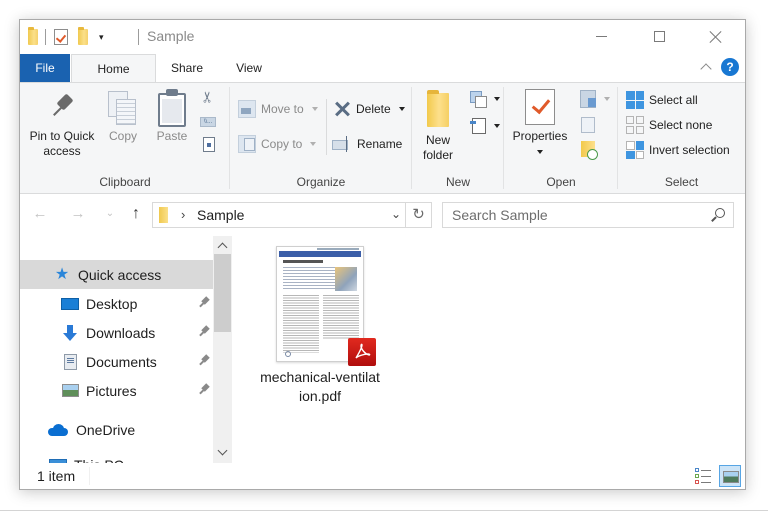 The width and height of the screenshot is (768, 514). What do you see at coordinates (83, 36) in the screenshot?
I see `new-folder-icon` at bounding box center [83, 36].